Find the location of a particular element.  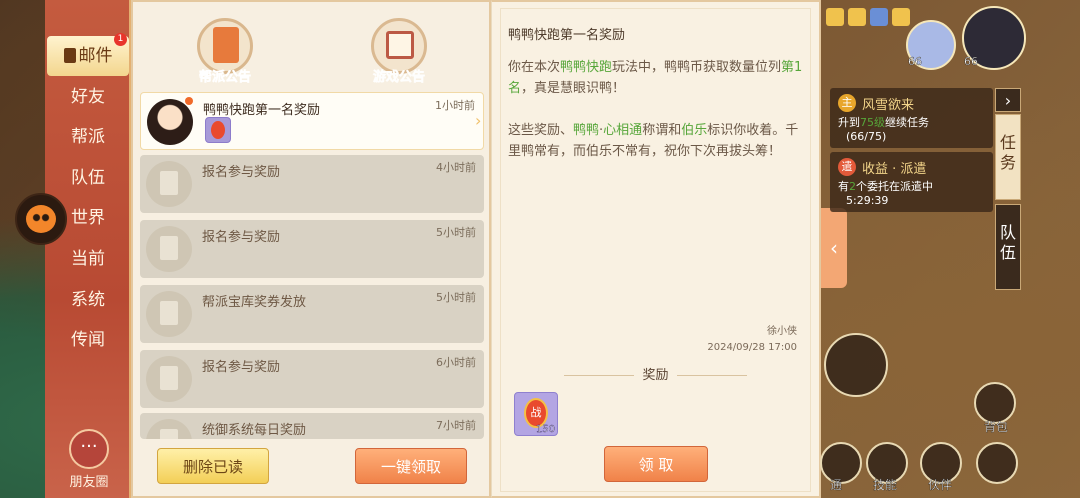

status-icons is located at coordinates (868, 17).